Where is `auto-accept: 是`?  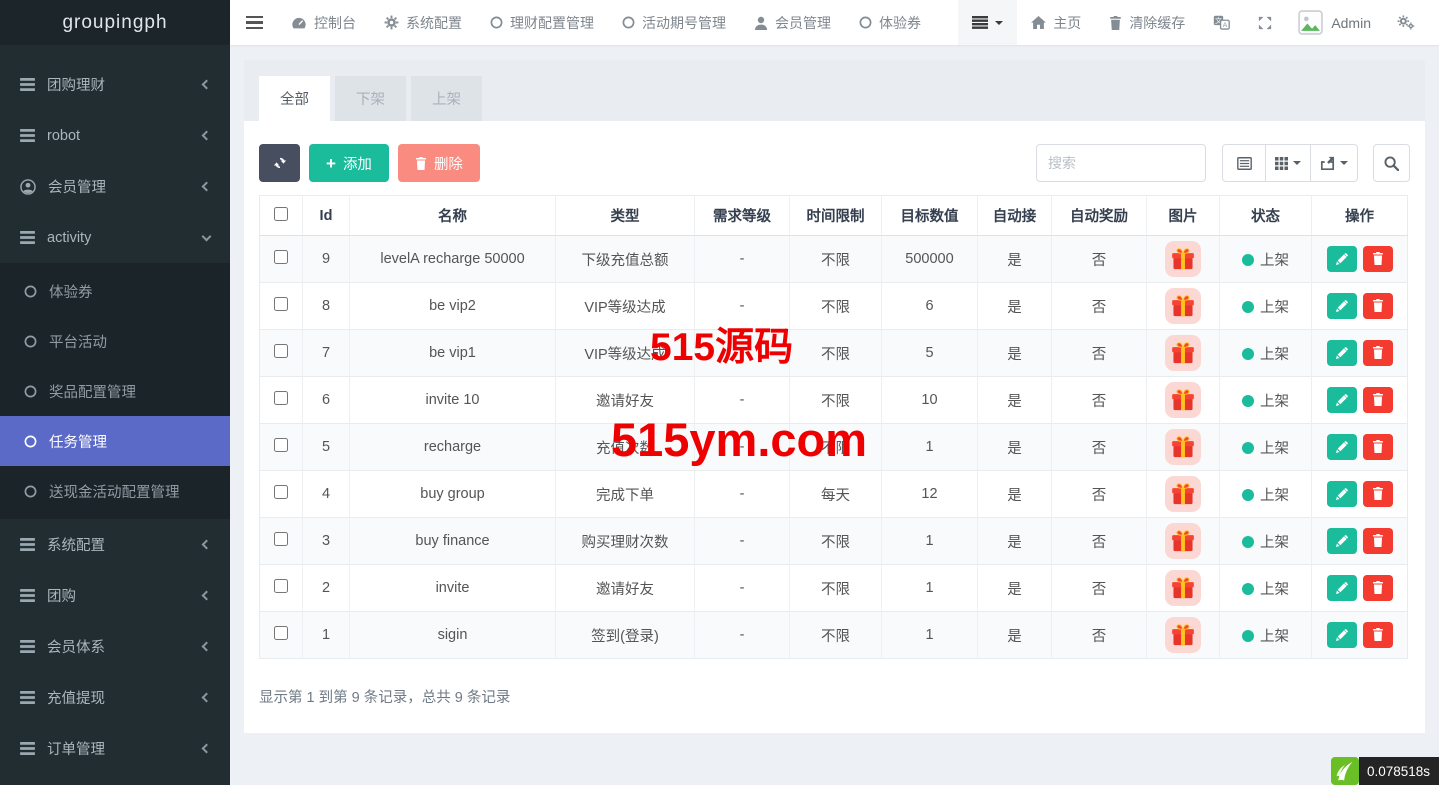 auto-accept: 是 is located at coordinates (1014, 541).